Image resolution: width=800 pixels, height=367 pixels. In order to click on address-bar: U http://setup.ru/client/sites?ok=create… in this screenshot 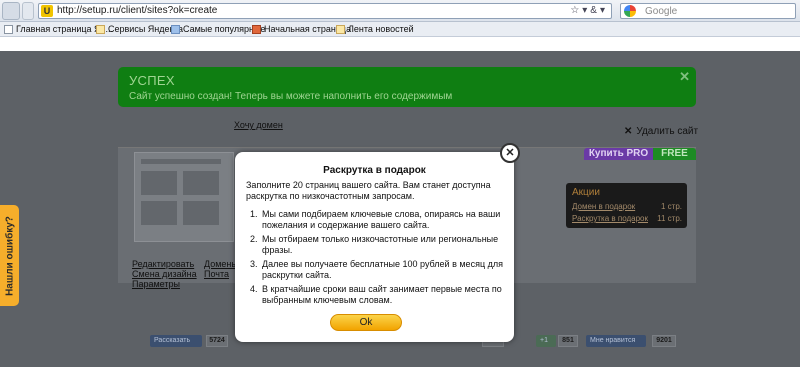, I will do `click(325, 11)`.